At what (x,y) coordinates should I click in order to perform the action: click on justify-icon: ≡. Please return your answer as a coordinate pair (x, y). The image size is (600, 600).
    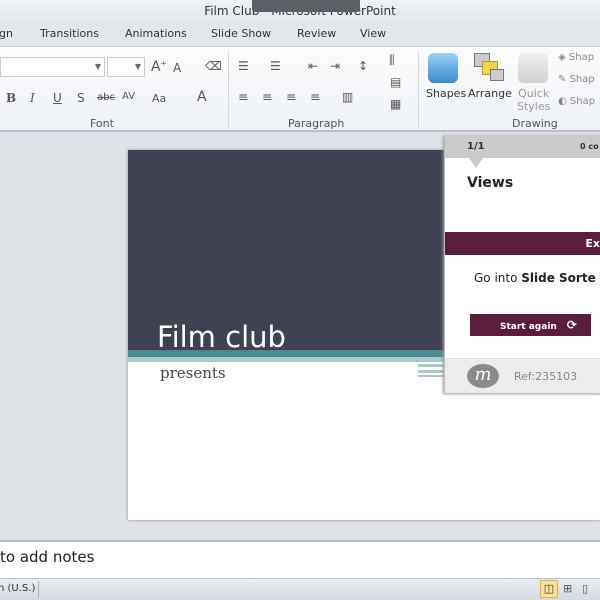
    Looking at the image, I should click on (315, 97).